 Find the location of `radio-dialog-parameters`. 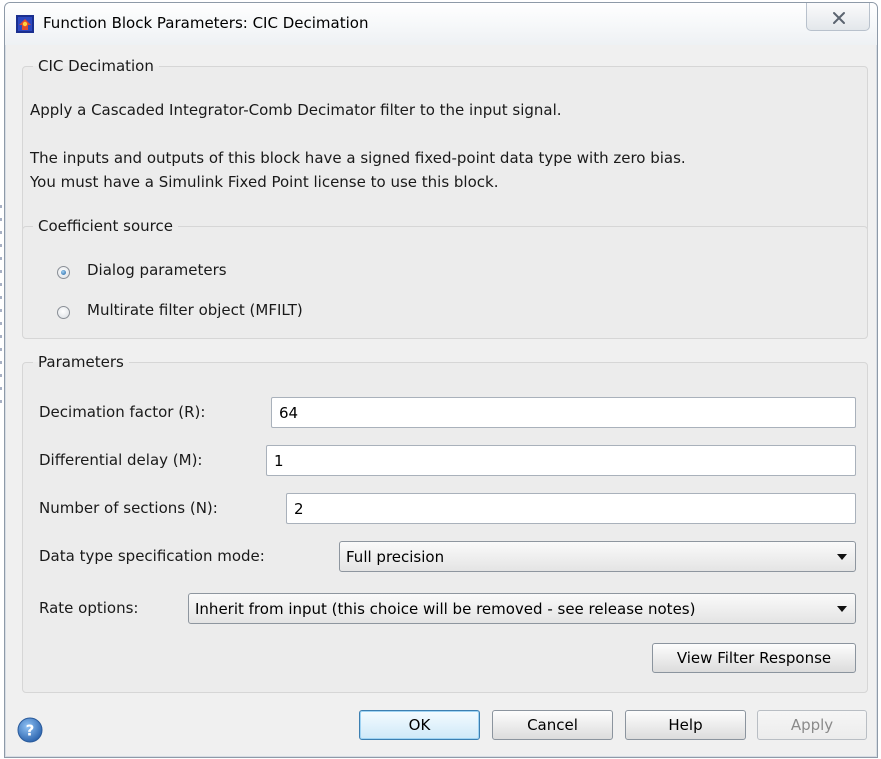

radio-dialog-parameters is located at coordinates (63, 272).